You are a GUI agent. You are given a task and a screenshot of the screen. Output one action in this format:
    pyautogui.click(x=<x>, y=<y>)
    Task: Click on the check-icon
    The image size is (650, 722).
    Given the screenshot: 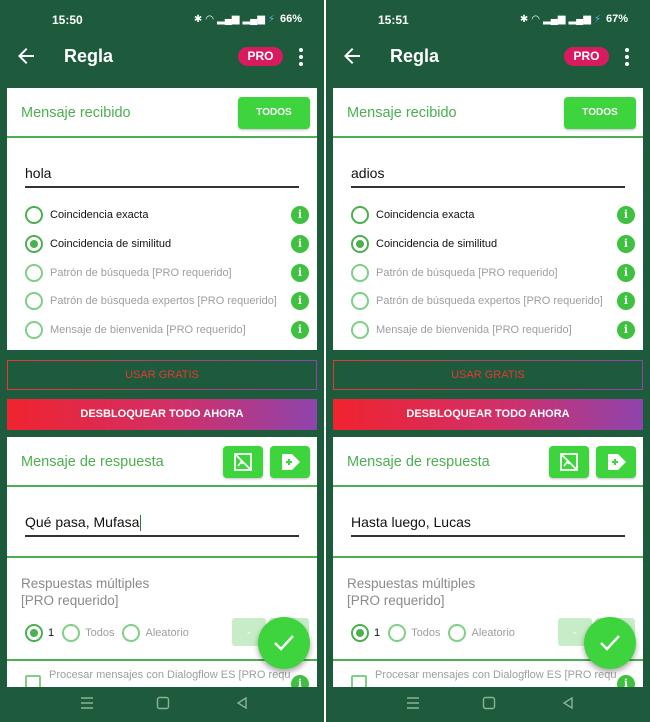 What is the action you would take?
    pyautogui.click(x=610, y=643)
    